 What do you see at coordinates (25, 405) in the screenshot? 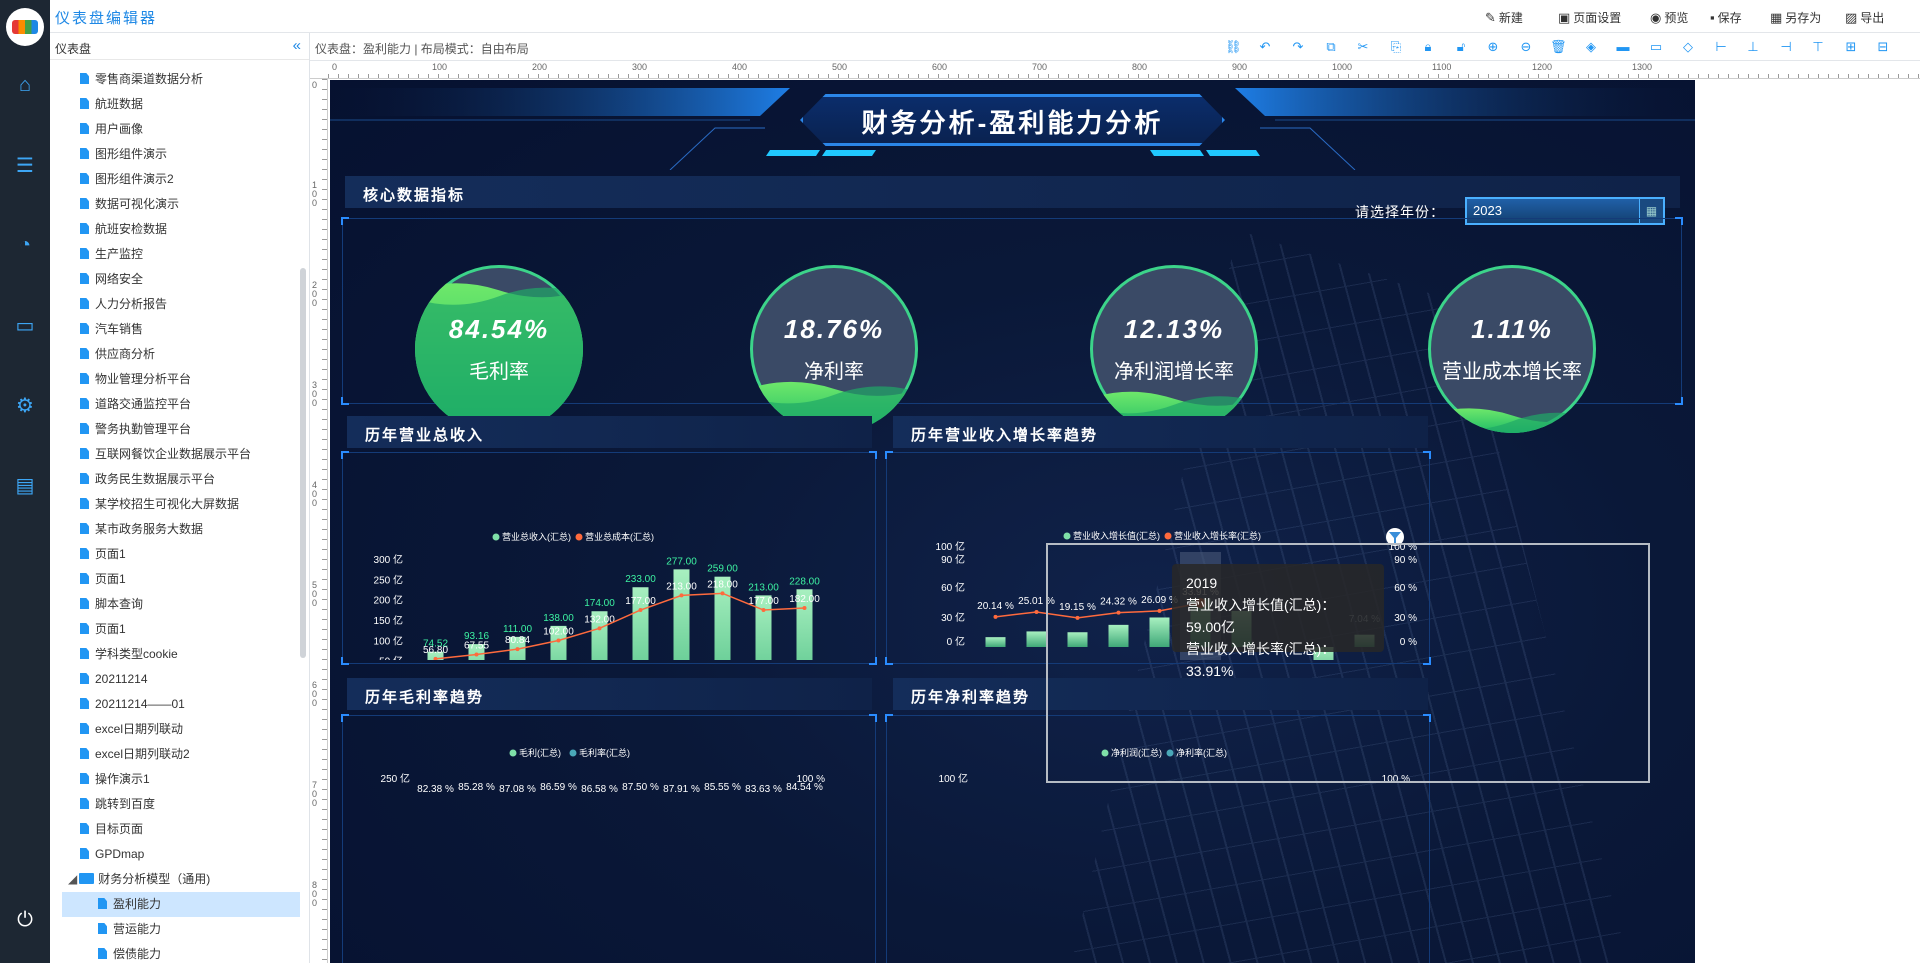
I see `settings-icon: ⚙` at bounding box center [25, 405].